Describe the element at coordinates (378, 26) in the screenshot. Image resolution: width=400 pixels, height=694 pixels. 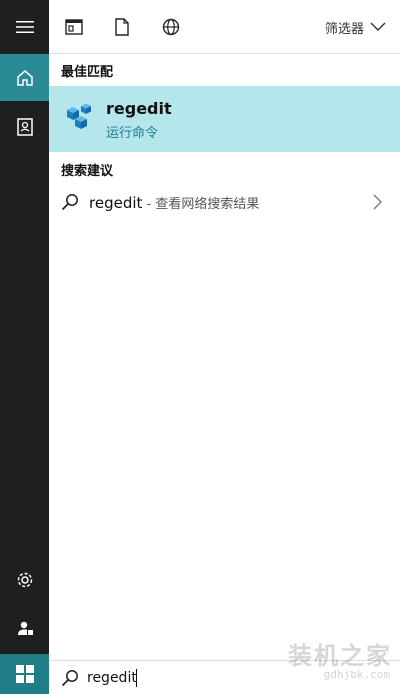
I see `chevron-down-icon` at that location.